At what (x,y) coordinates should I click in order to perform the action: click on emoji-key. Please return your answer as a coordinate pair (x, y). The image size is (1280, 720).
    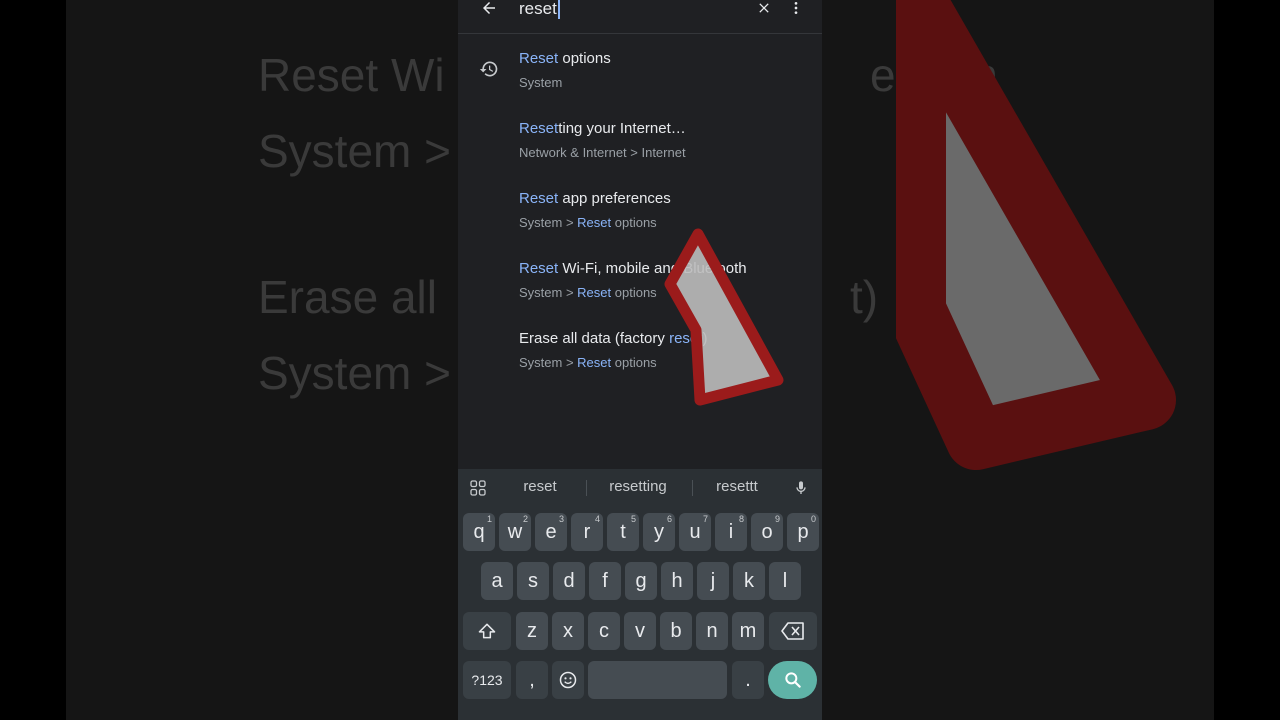
    Looking at the image, I should click on (568, 680).